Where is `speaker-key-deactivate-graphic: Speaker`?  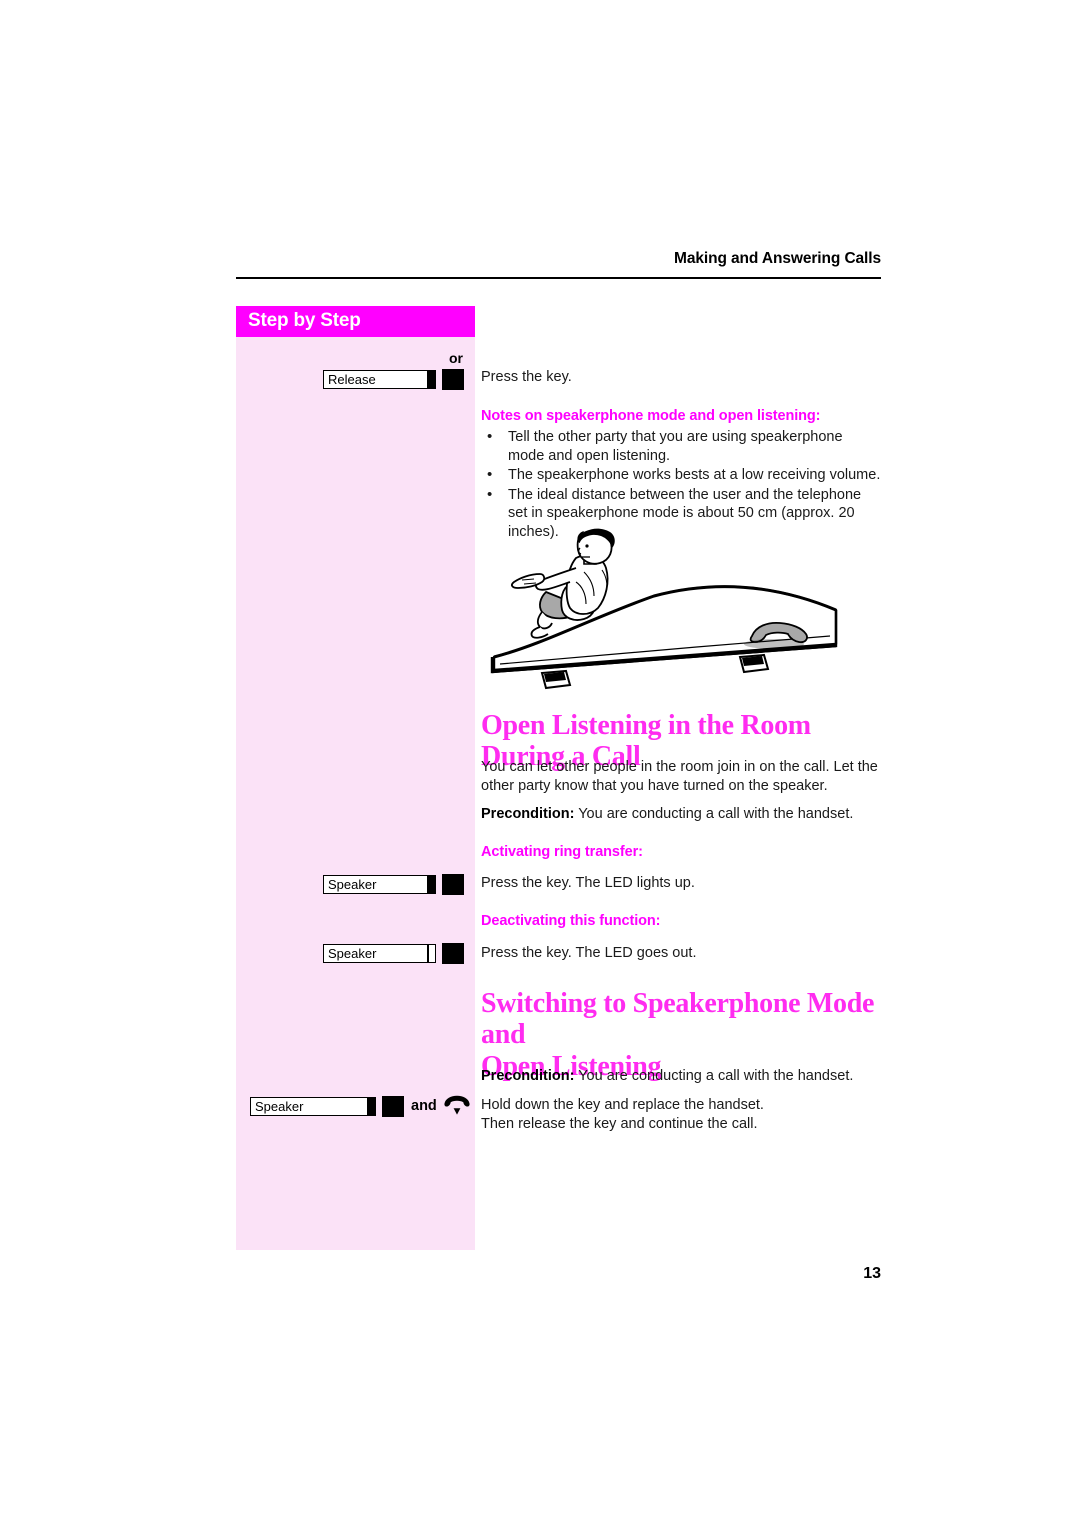 speaker-key-deactivate-graphic: Speaker is located at coordinates (393, 953).